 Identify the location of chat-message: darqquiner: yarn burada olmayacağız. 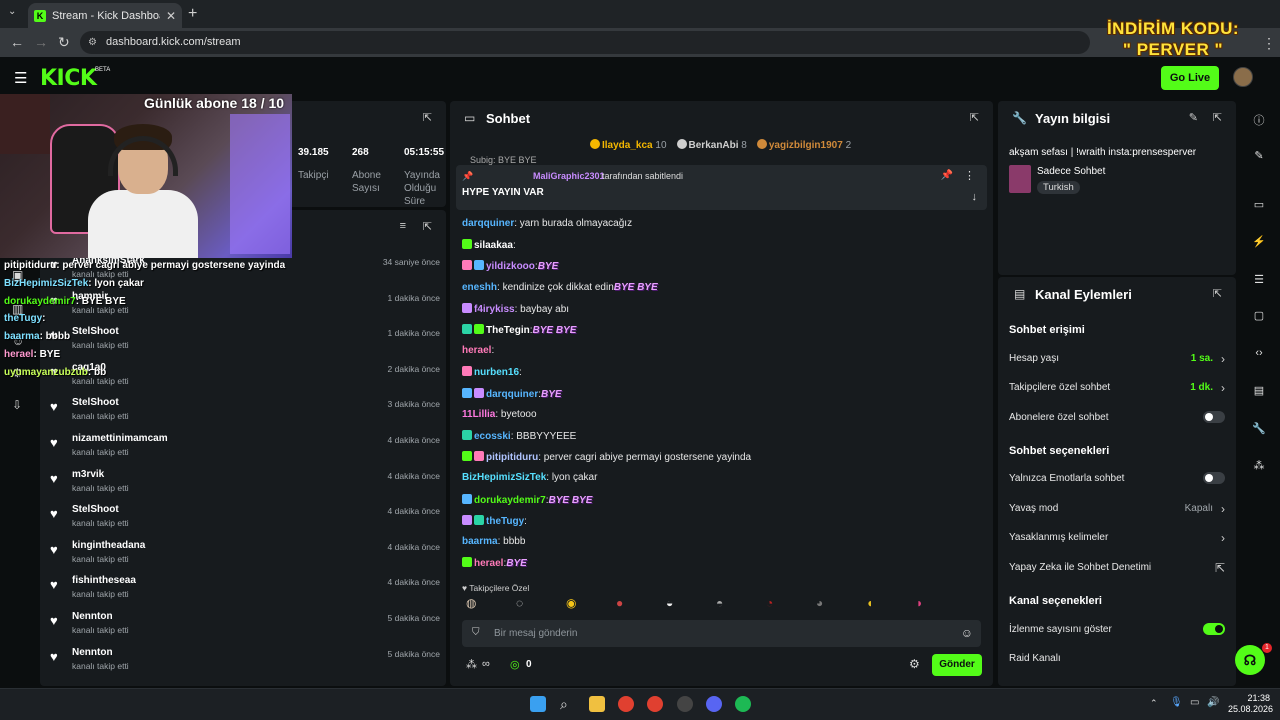
(547, 223).